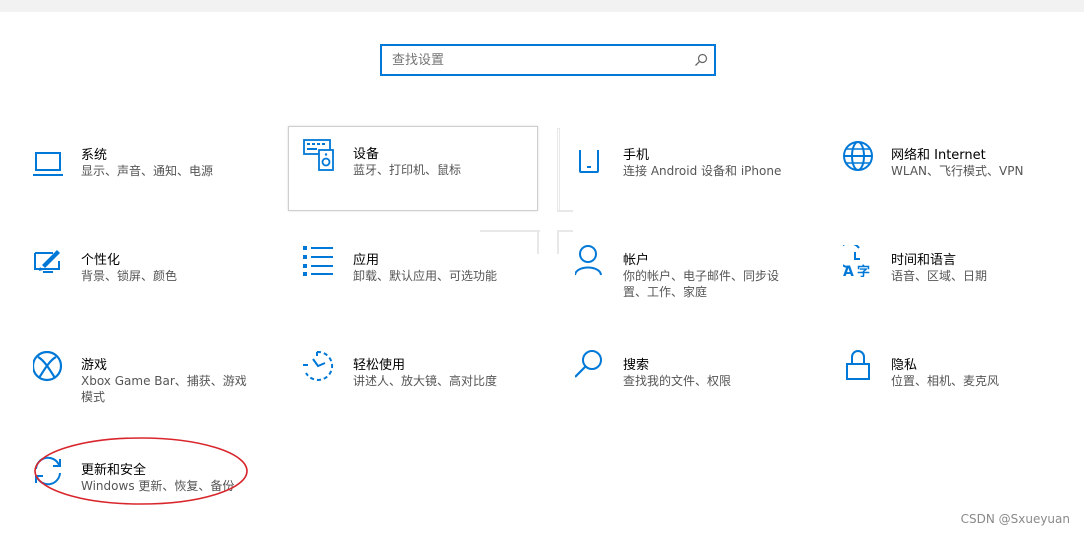 The image size is (1084, 549). I want to click on settings-tile-gaming: 游戏 Xbox Game Bar、捕获、游戏模式, so click(168, 397).